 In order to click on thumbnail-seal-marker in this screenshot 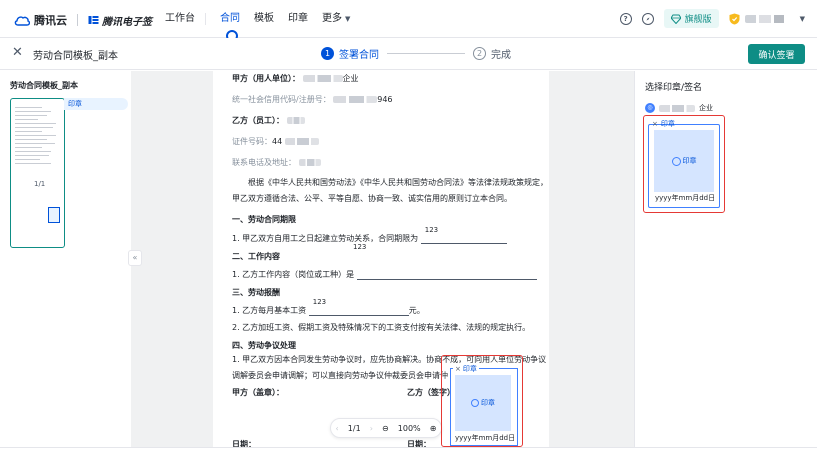, I will do `click(54, 215)`.